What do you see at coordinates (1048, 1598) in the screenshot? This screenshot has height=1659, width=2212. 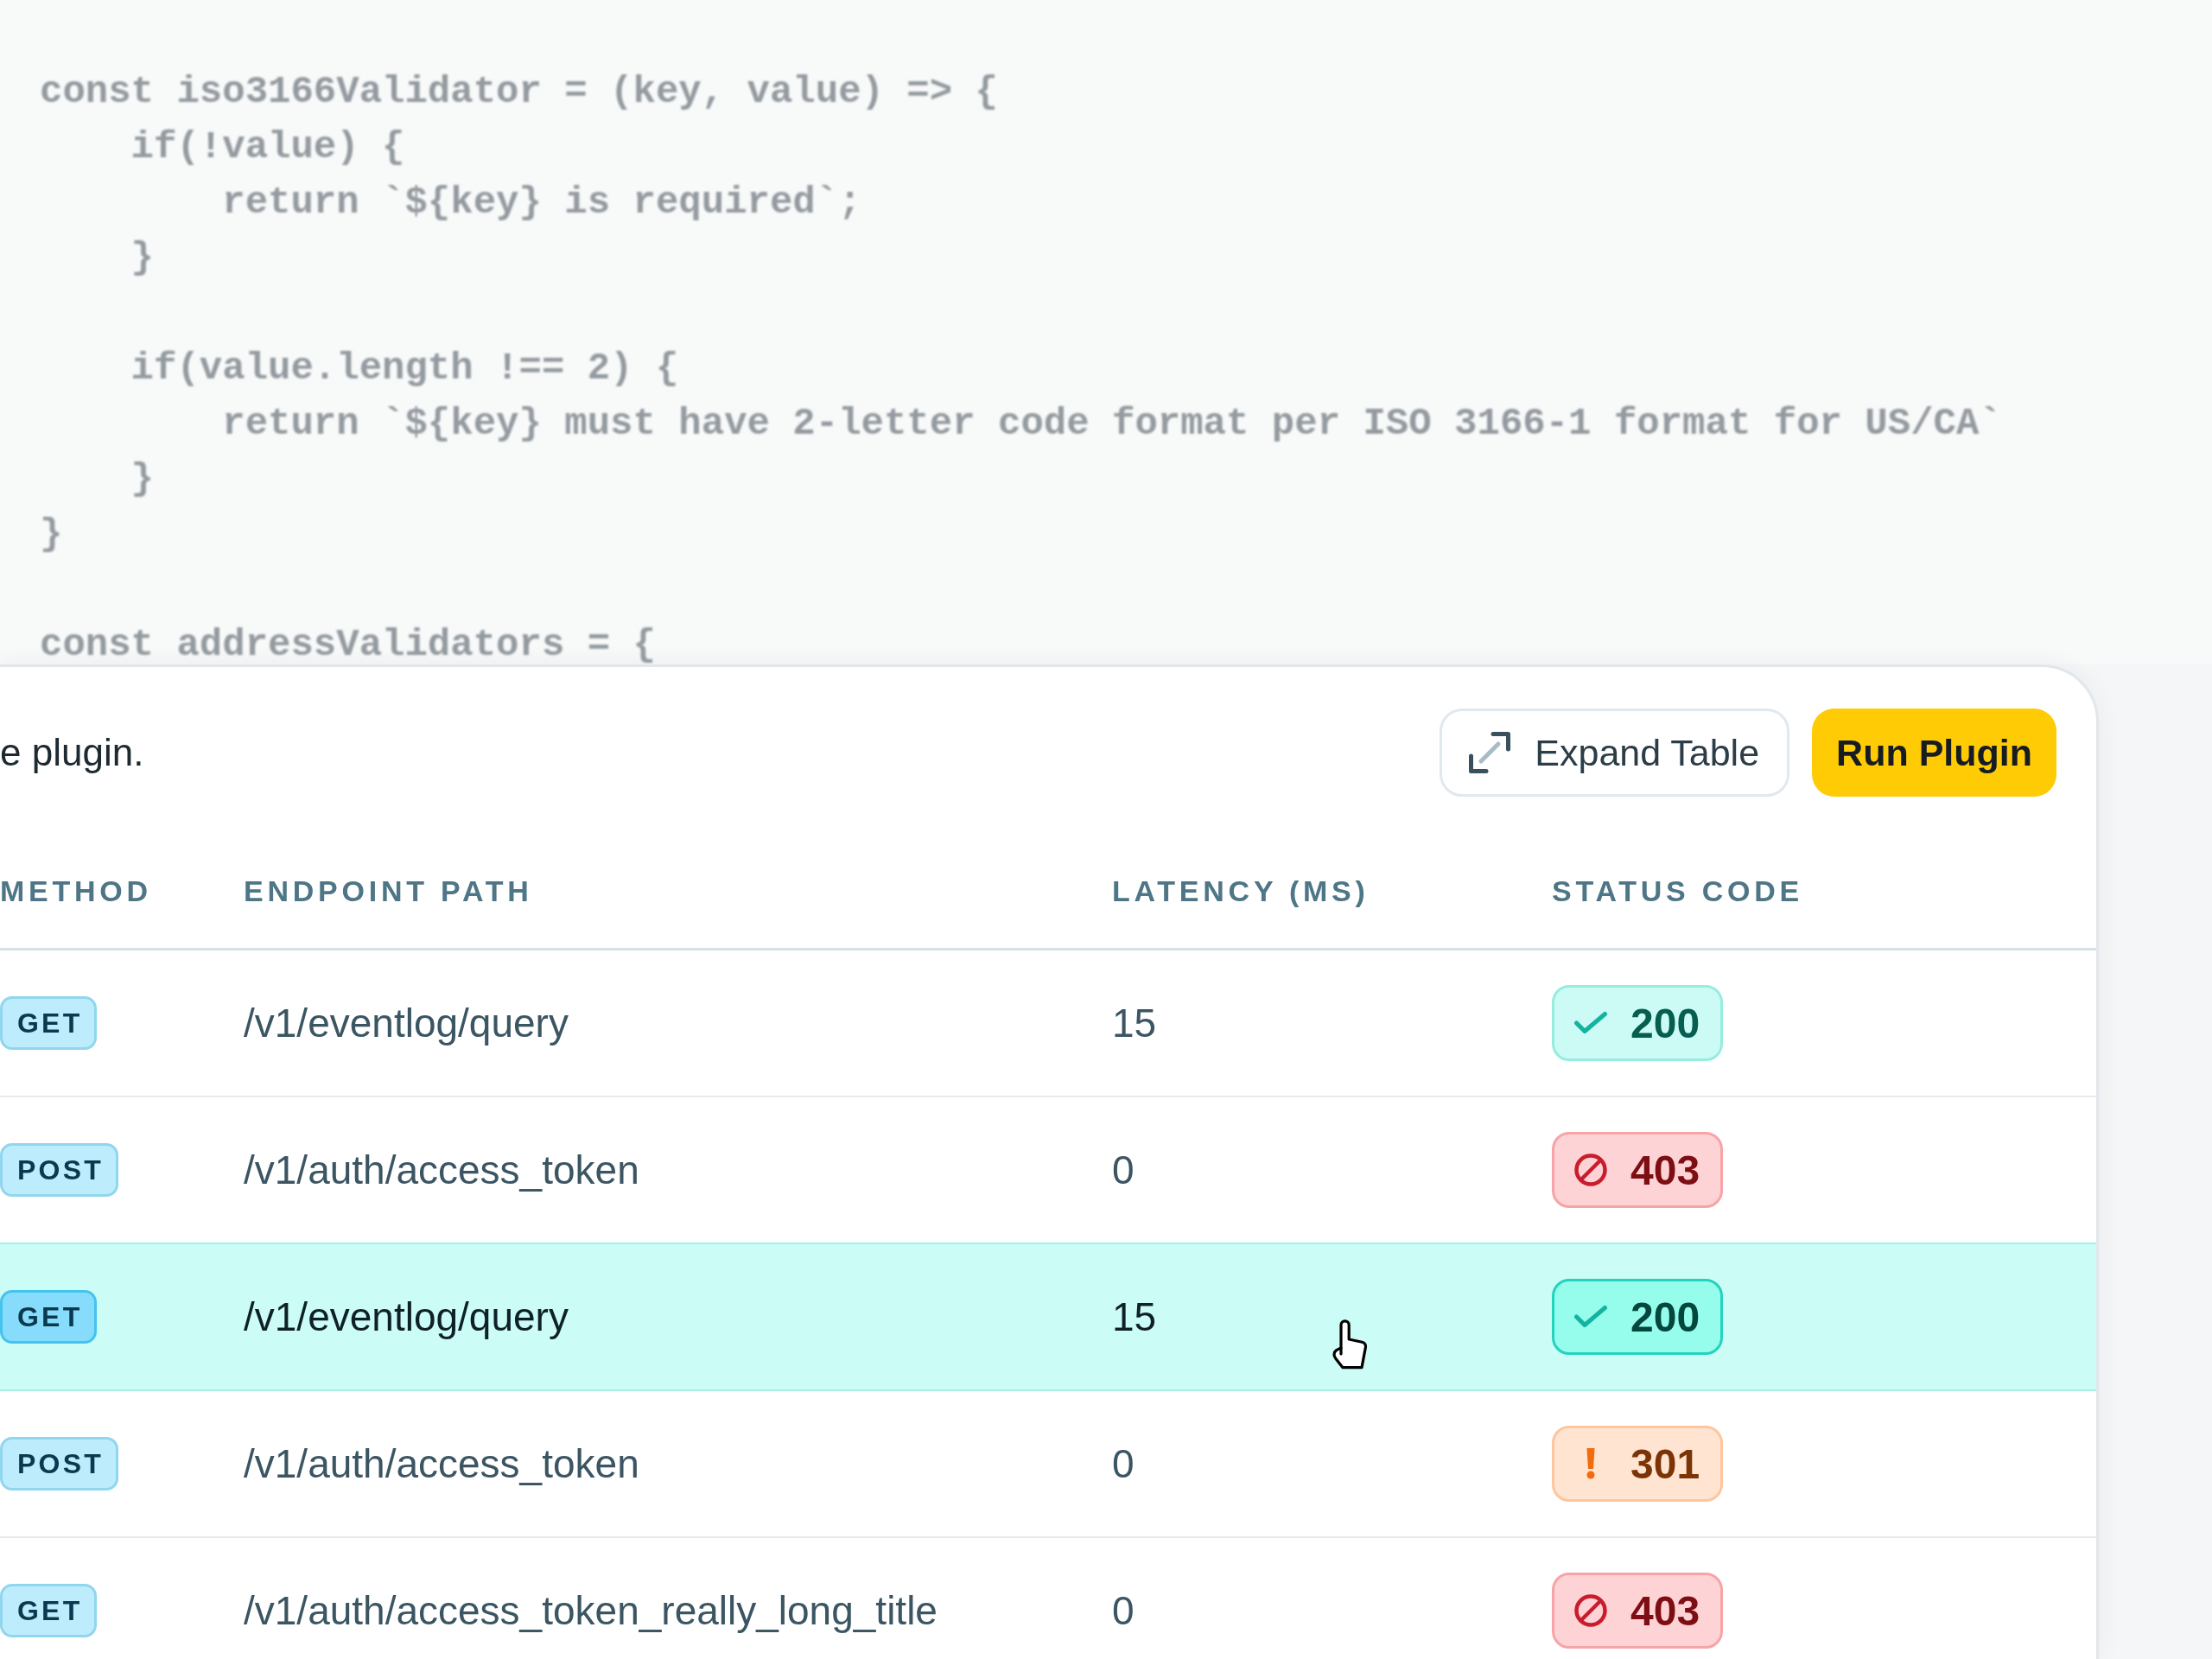 I see `table-row: GET /v1/auth/access_token_really_long_title 0 403` at bounding box center [1048, 1598].